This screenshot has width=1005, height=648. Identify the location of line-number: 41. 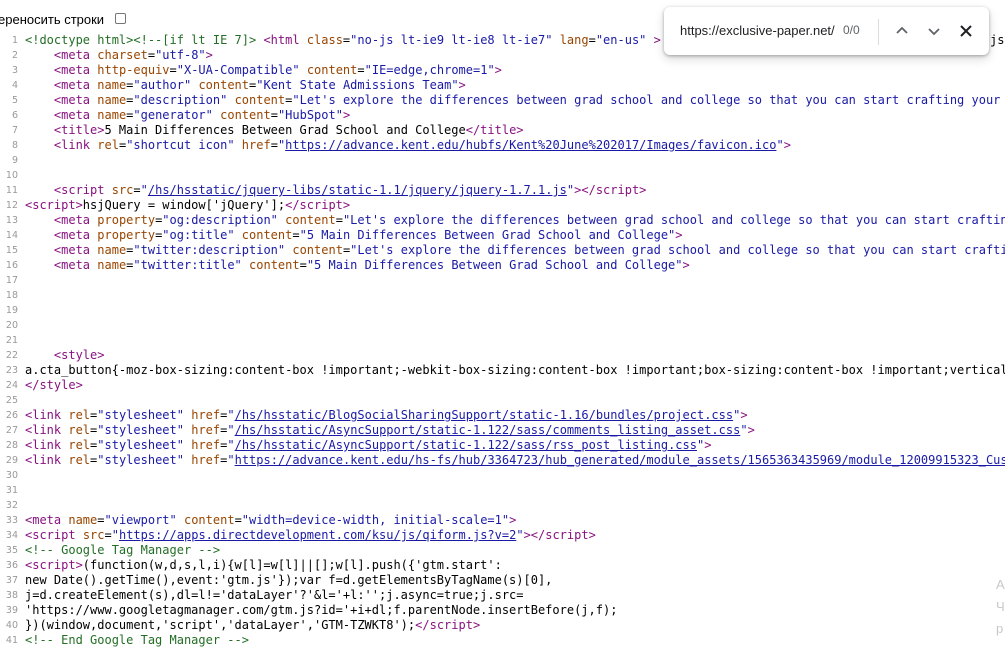
(11, 640).